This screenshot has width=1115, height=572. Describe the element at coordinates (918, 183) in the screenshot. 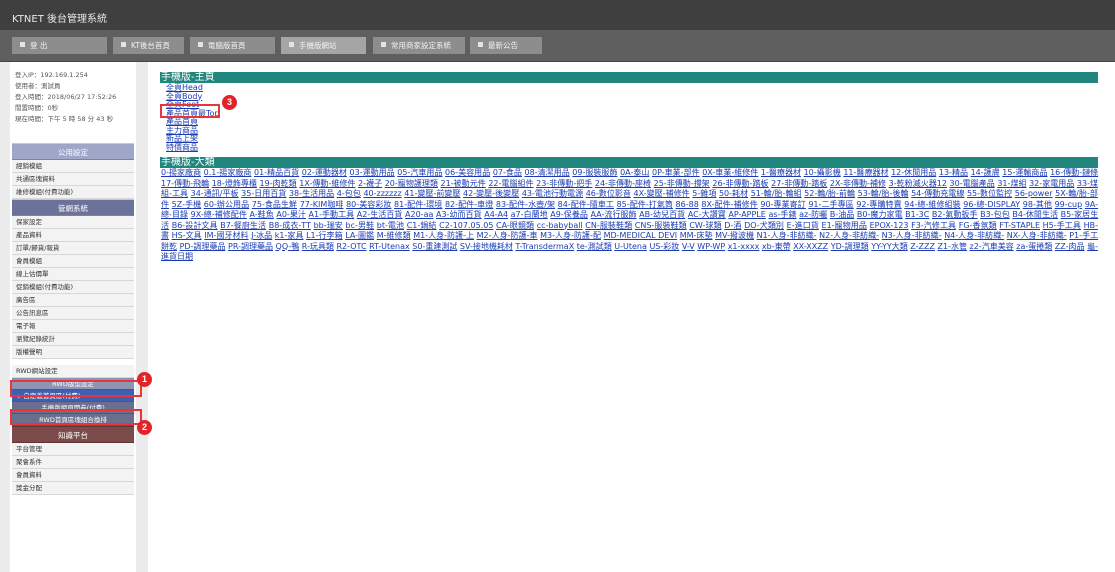

I see `category-link: 3-乾粉滅火器12` at that location.